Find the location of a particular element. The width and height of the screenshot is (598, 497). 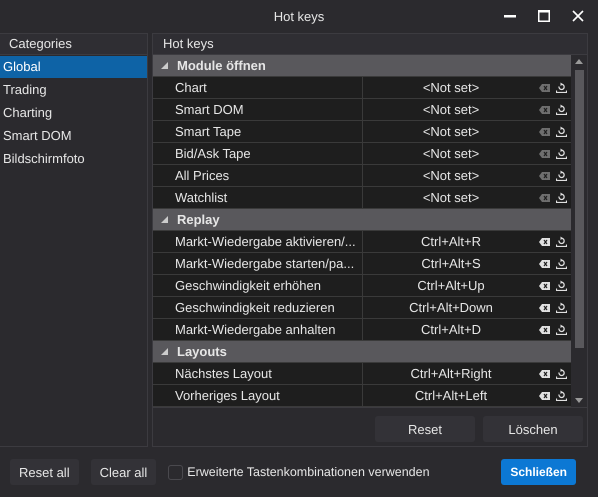

hotkey-name: Geschwindigkeit reduzieren is located at coordinates (258, 307).